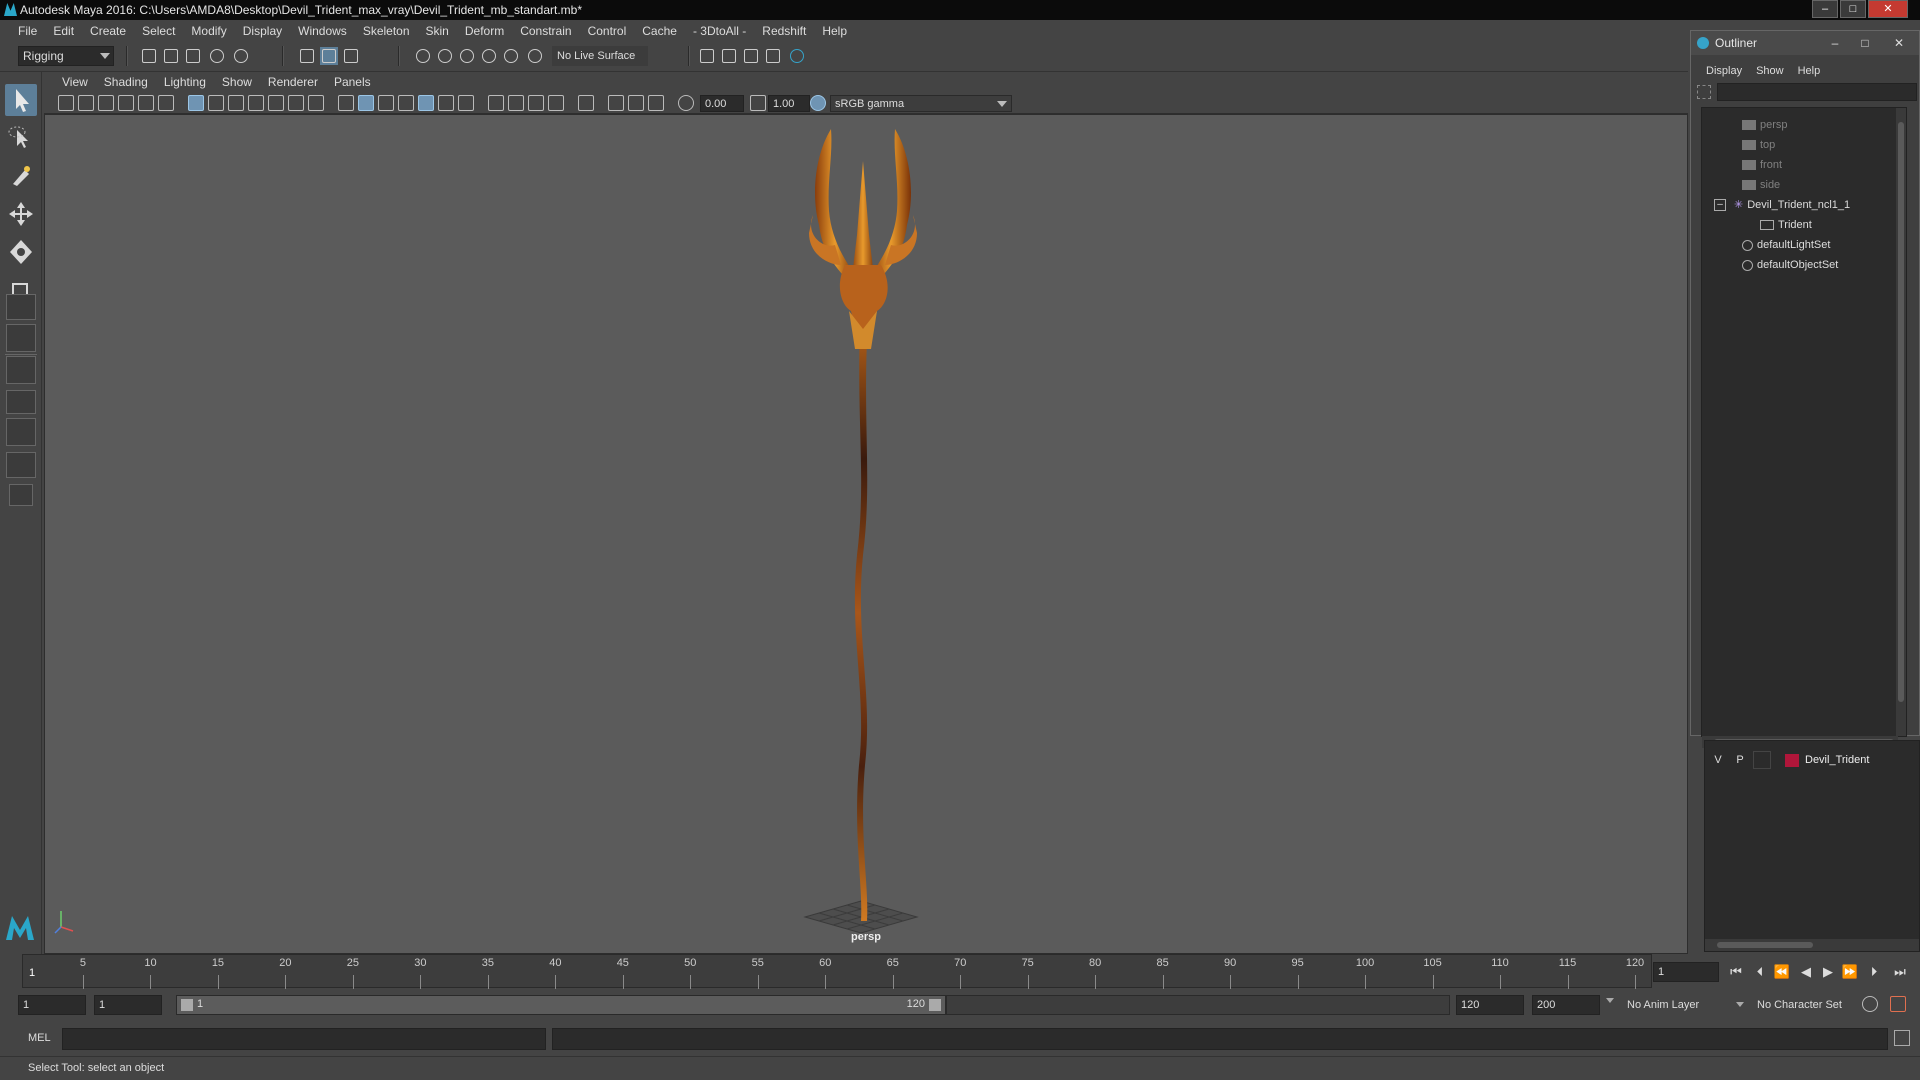 This screenshot has height=1080, width=1920. Describe the element at coordinates (1853, 9) in the screenshot. I see `maximize-button: □` at that location.